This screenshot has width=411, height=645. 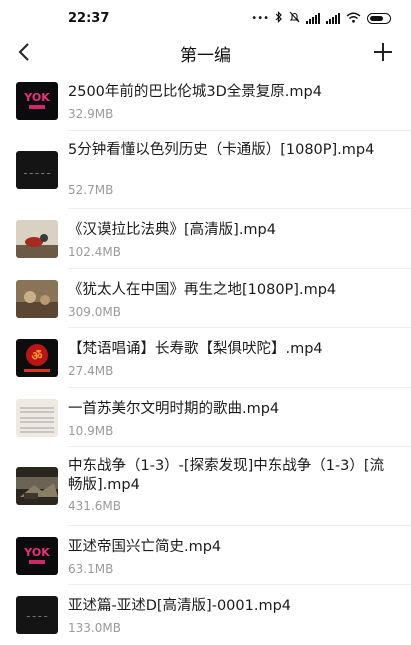 I want to click on file-item: YOK 2500年前的巴比伦城3D全景复原.mp4 32.9MB, so click(x=205, y=101).